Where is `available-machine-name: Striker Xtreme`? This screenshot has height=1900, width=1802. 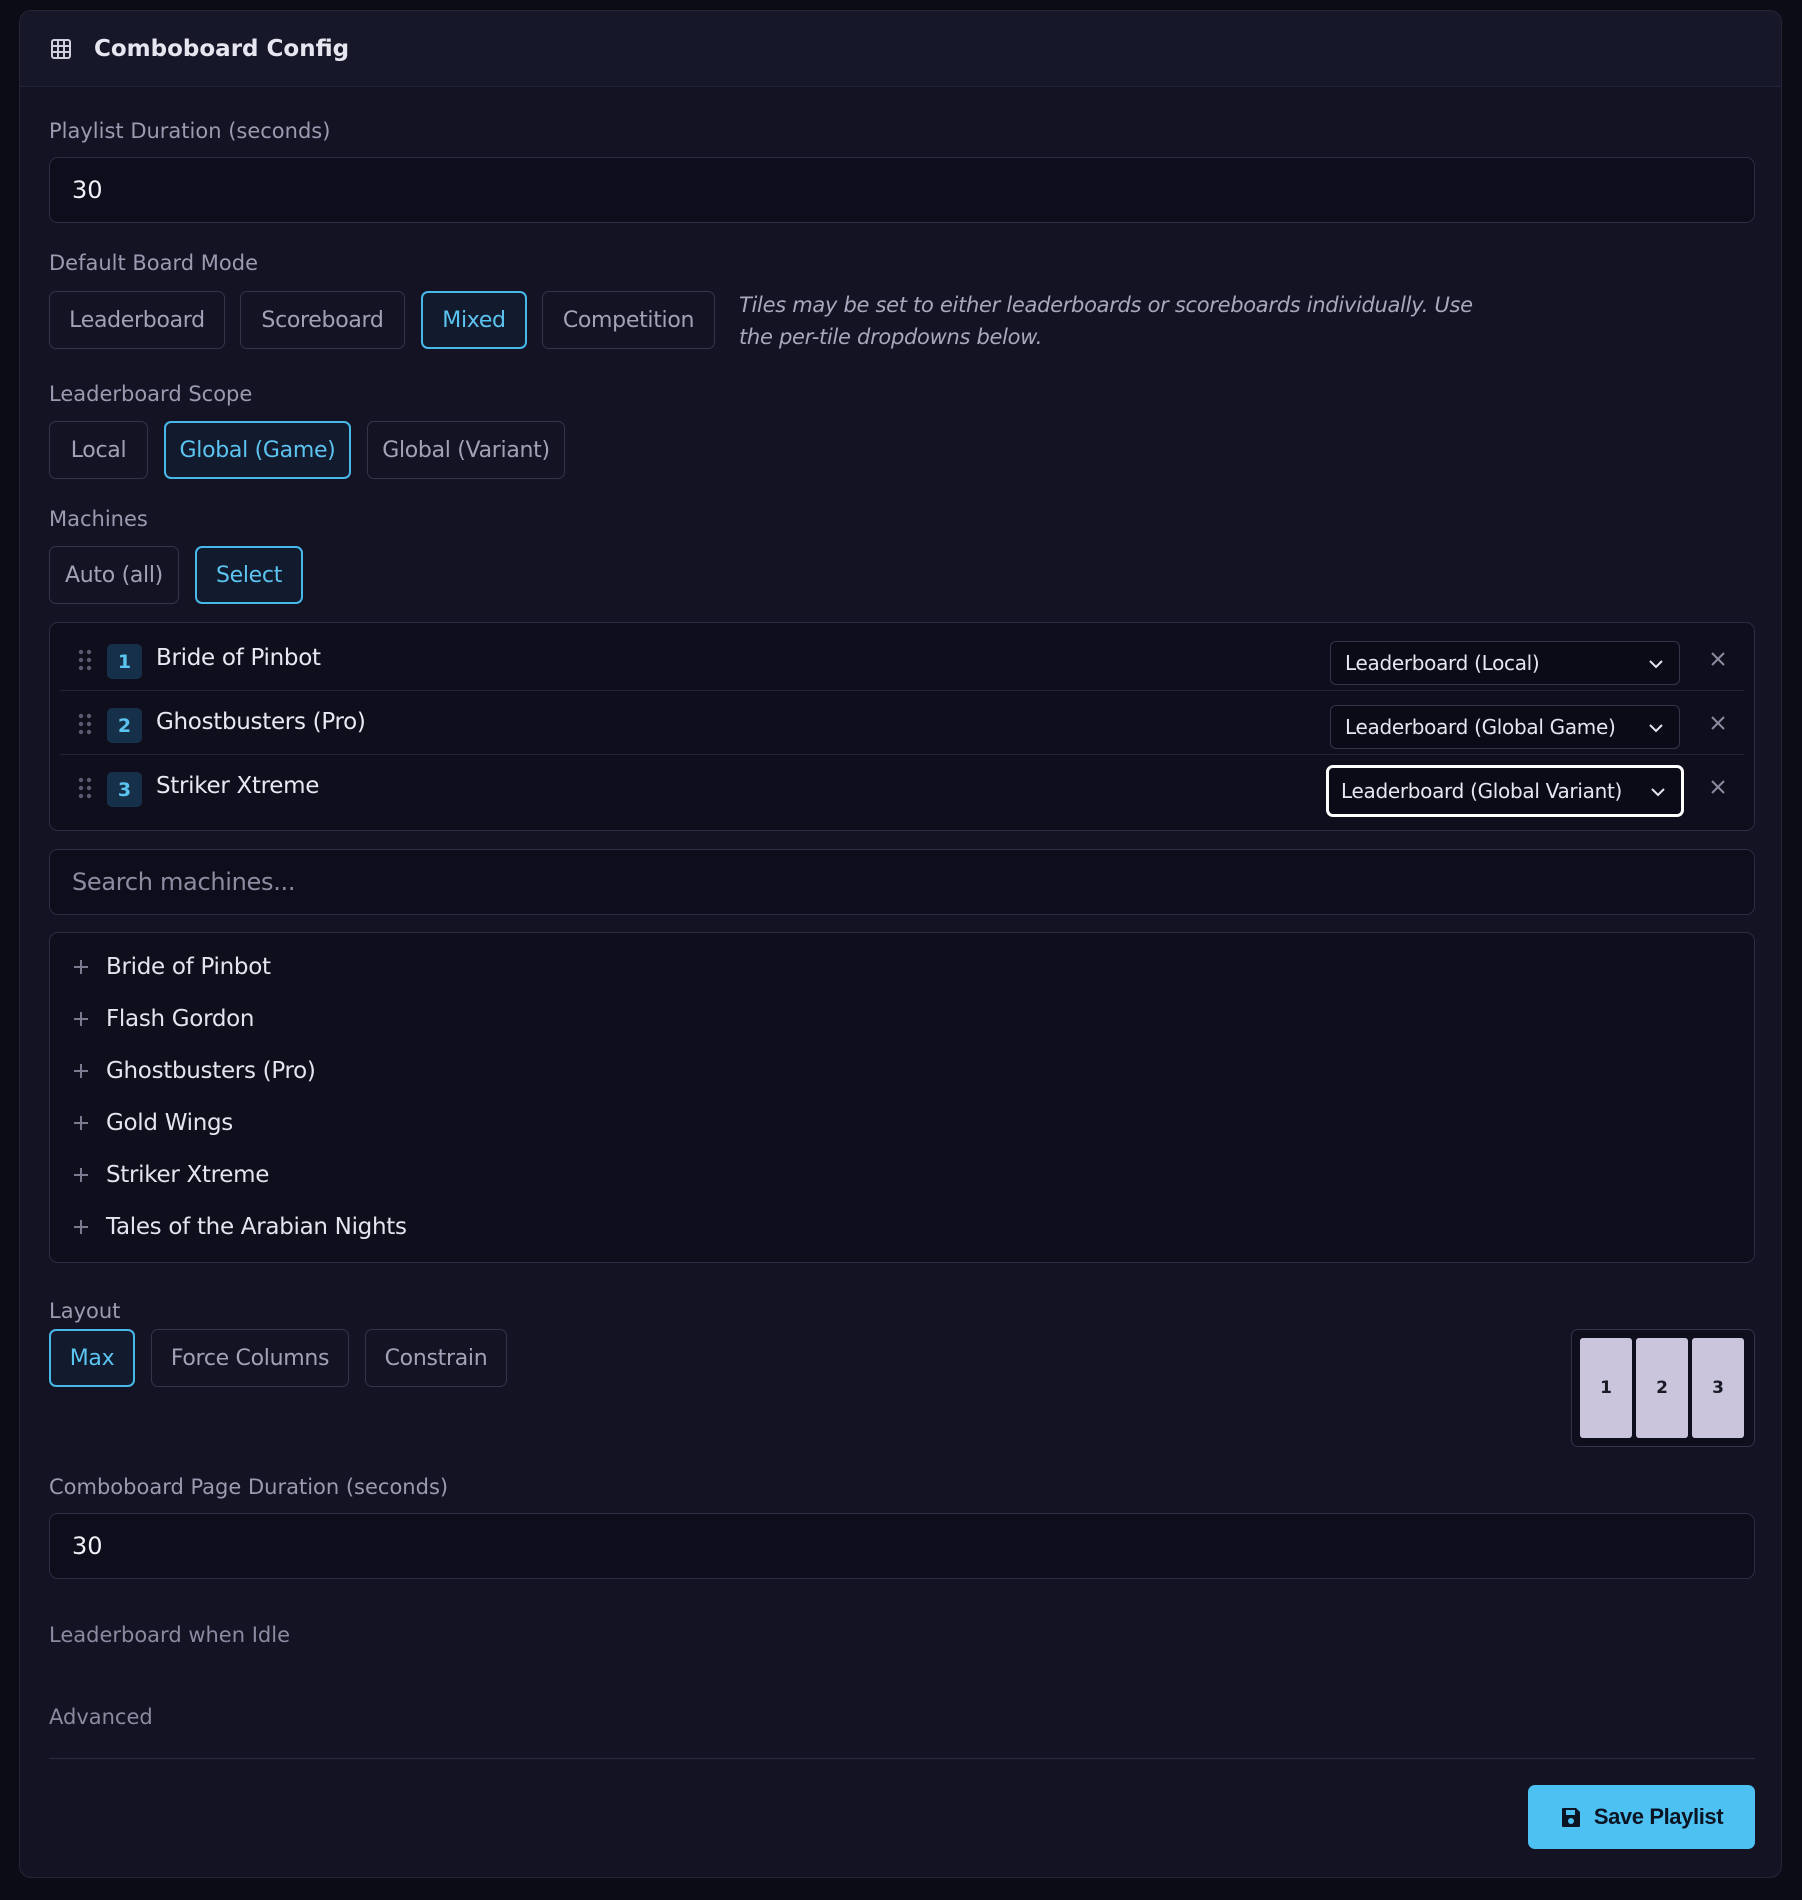
available-machine-name: Striker Xtreme is located at coordinates (188, 1175).